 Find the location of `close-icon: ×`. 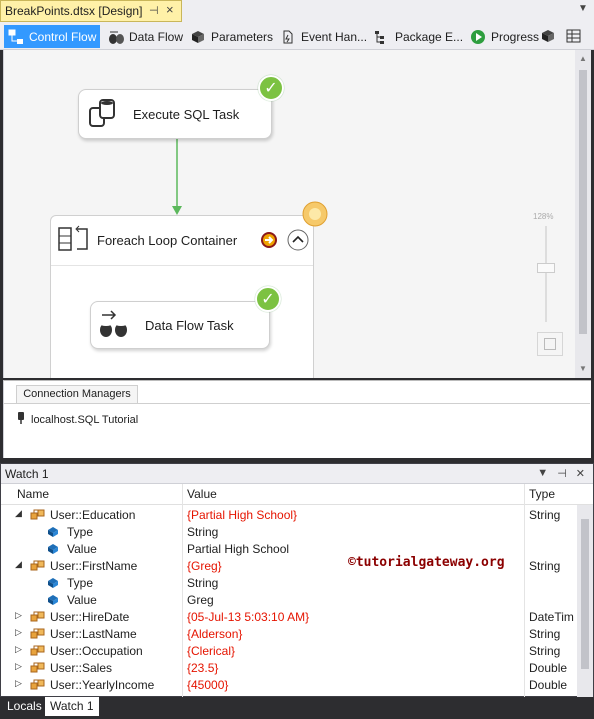

close-icon: × is located at coordinates (170, 9).